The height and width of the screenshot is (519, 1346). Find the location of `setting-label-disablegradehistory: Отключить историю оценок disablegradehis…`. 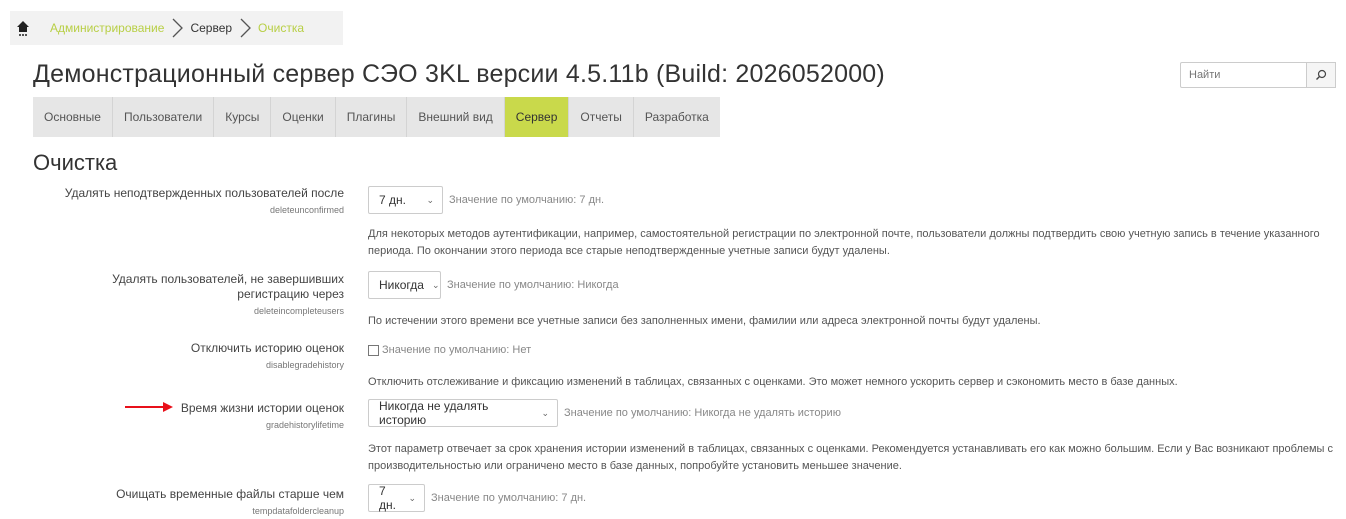

setting-label-disablegradehistory: Отключить историю оценок disablegradehis… is located at coordinates (179, 357).